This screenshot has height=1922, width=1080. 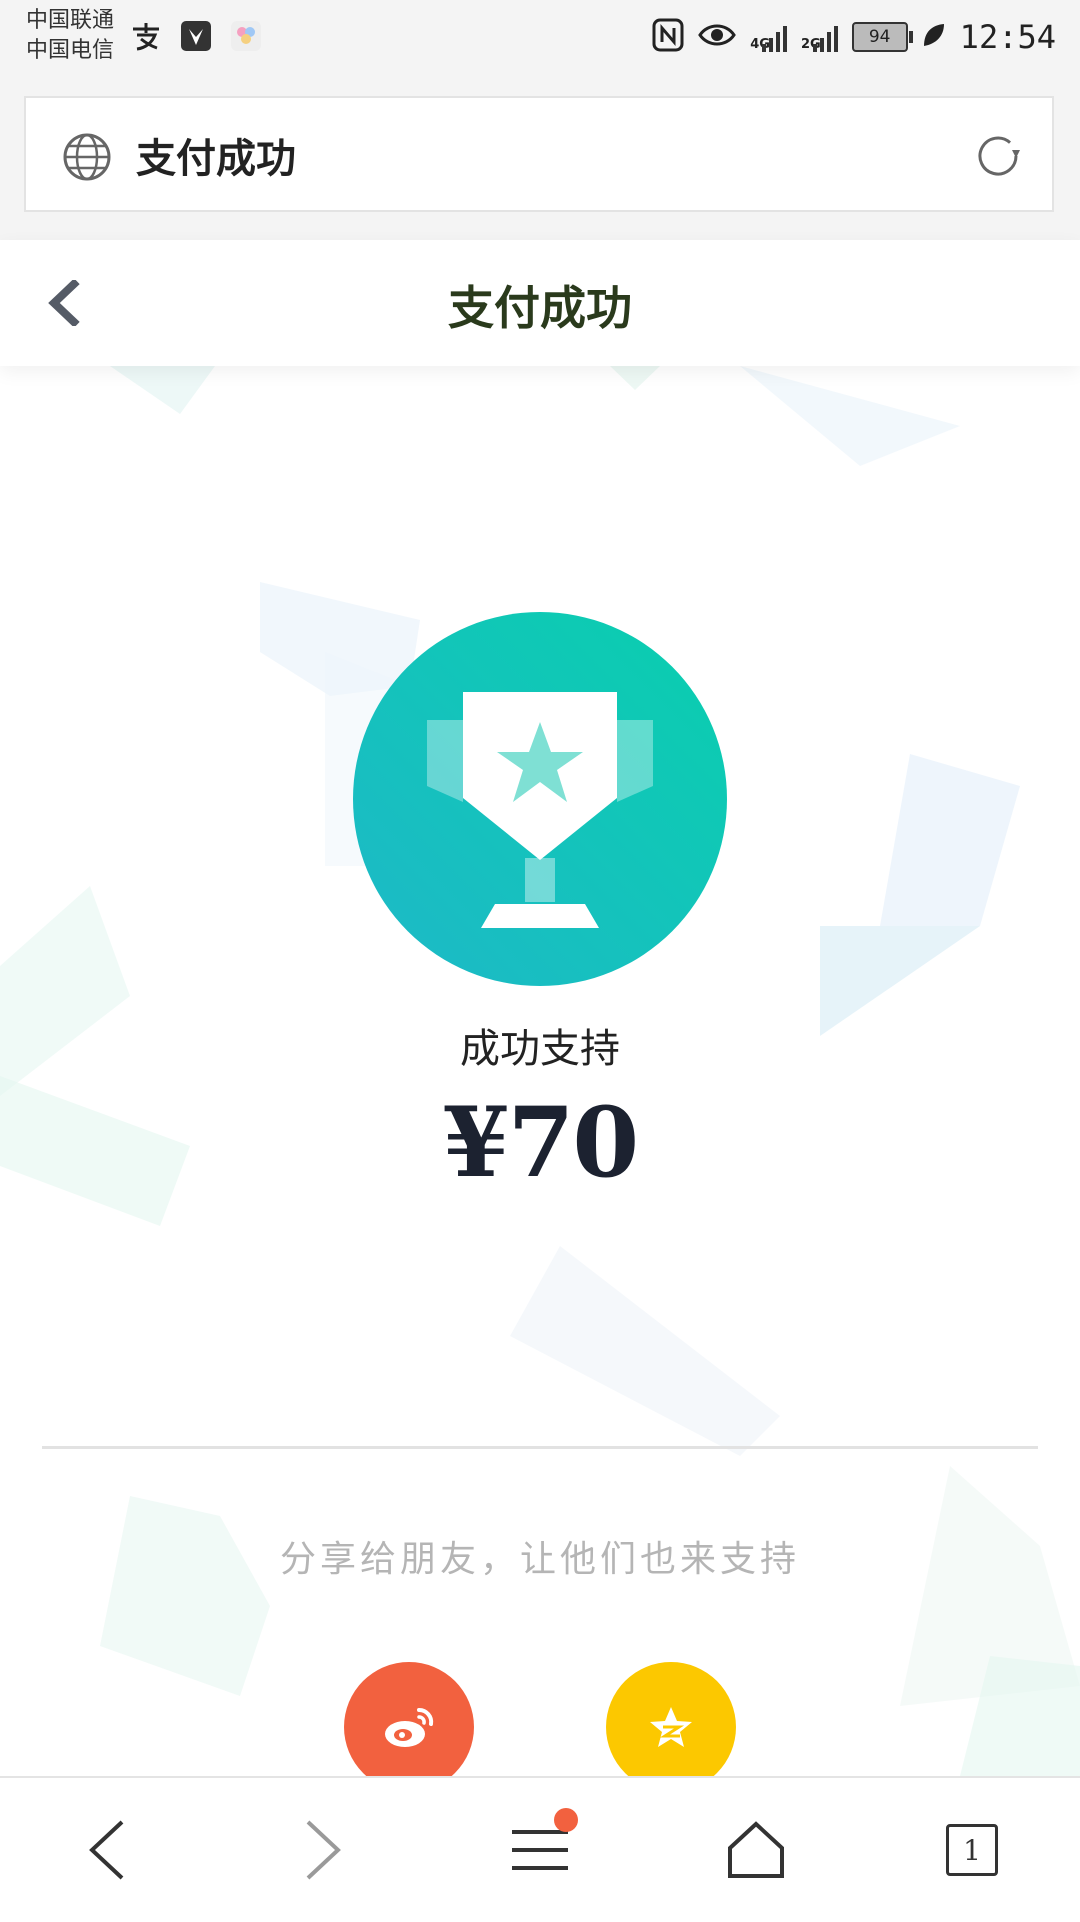 I want to click on support-amount: ¥70, so click(x=540, y=1142).